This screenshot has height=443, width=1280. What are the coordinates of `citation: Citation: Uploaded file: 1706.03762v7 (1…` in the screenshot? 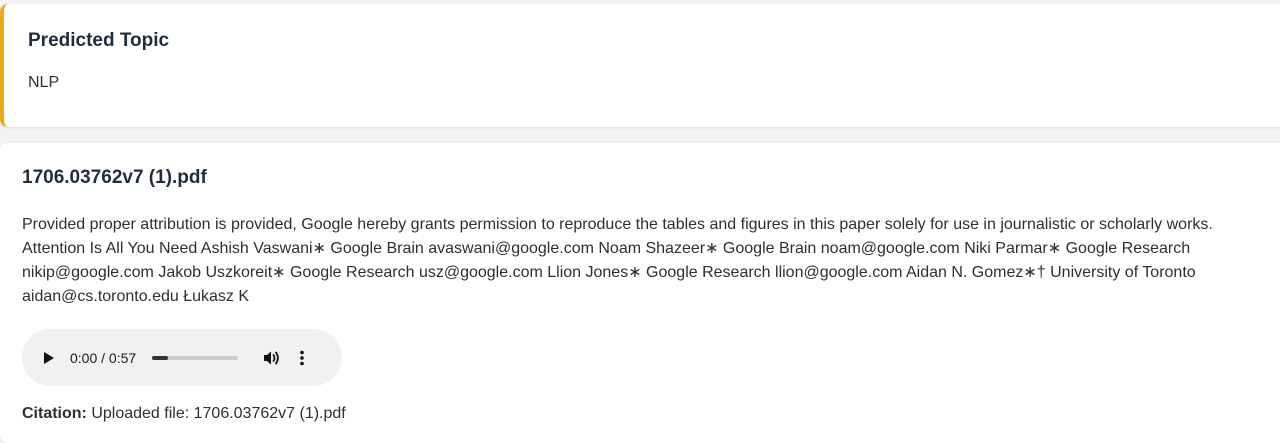 It's located at (645, 414).